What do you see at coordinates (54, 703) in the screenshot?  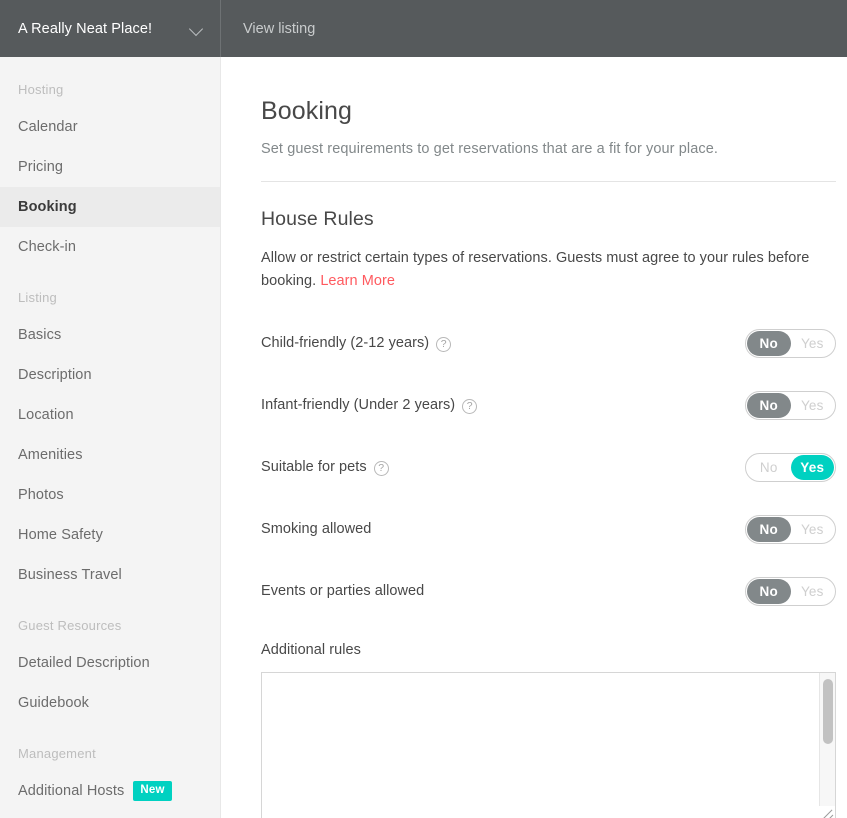 I see `sidebar-item-label: Guidebook` at bounding box center [54, 703].